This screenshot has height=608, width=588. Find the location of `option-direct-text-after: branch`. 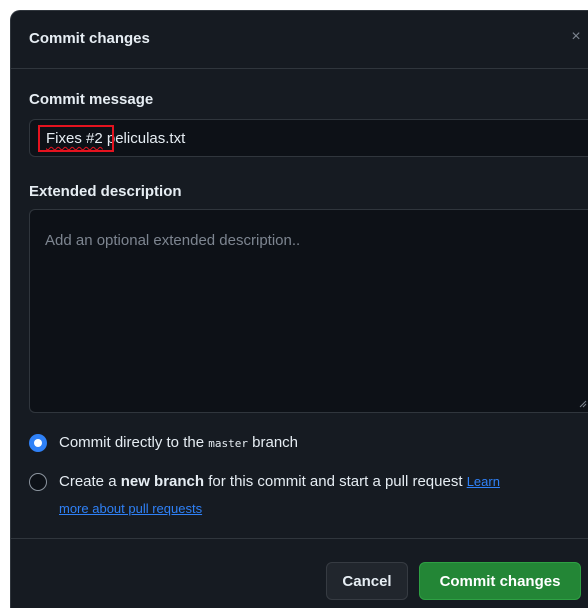

option-direct-text-after: branch is located at coordinates (273, 442).